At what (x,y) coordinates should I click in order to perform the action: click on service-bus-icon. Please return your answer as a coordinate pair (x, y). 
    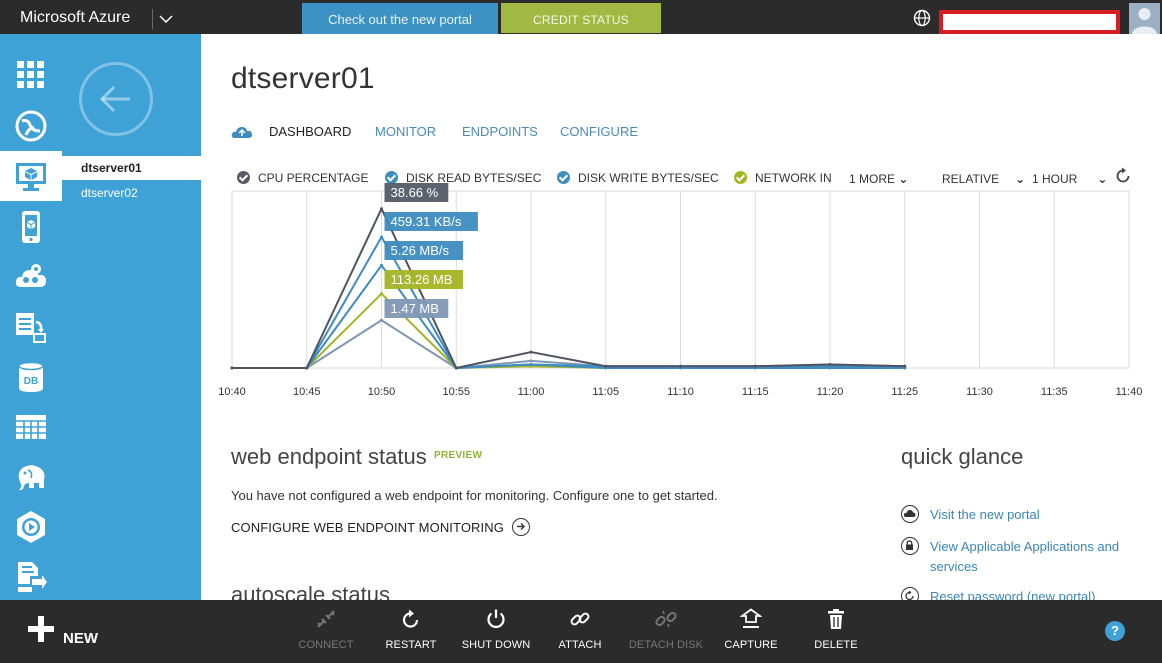
    Looking at the image, I should click on (32, 577).